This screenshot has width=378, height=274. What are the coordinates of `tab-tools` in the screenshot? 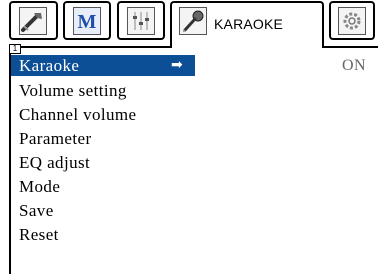 It's located at (33, 20).